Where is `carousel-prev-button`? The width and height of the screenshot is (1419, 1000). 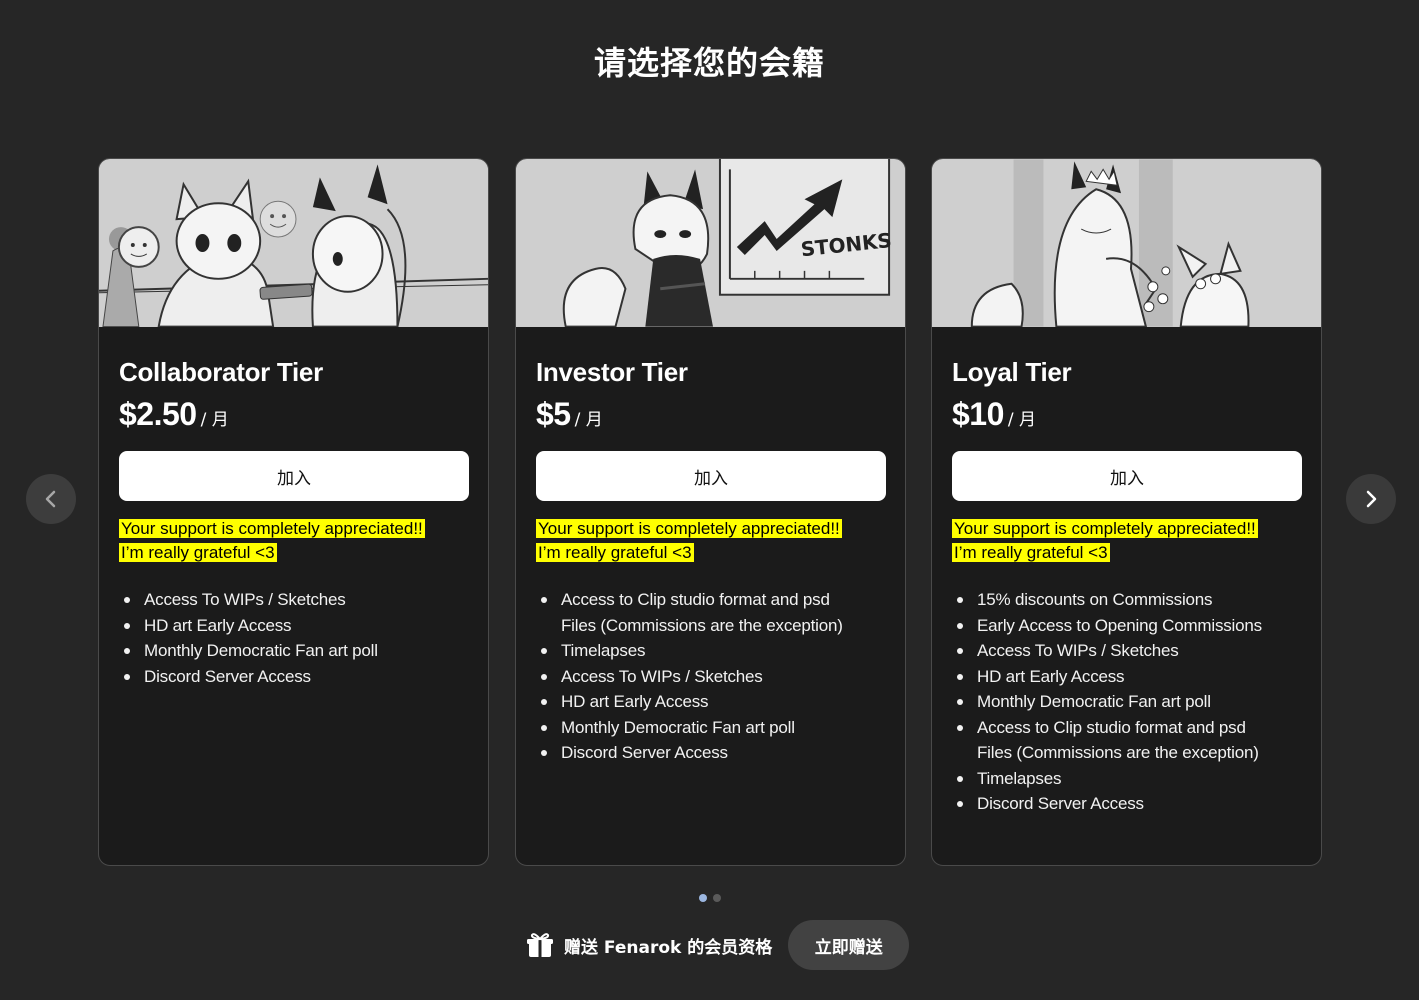
carousel-prev-button is located at coordinates (51, 499).